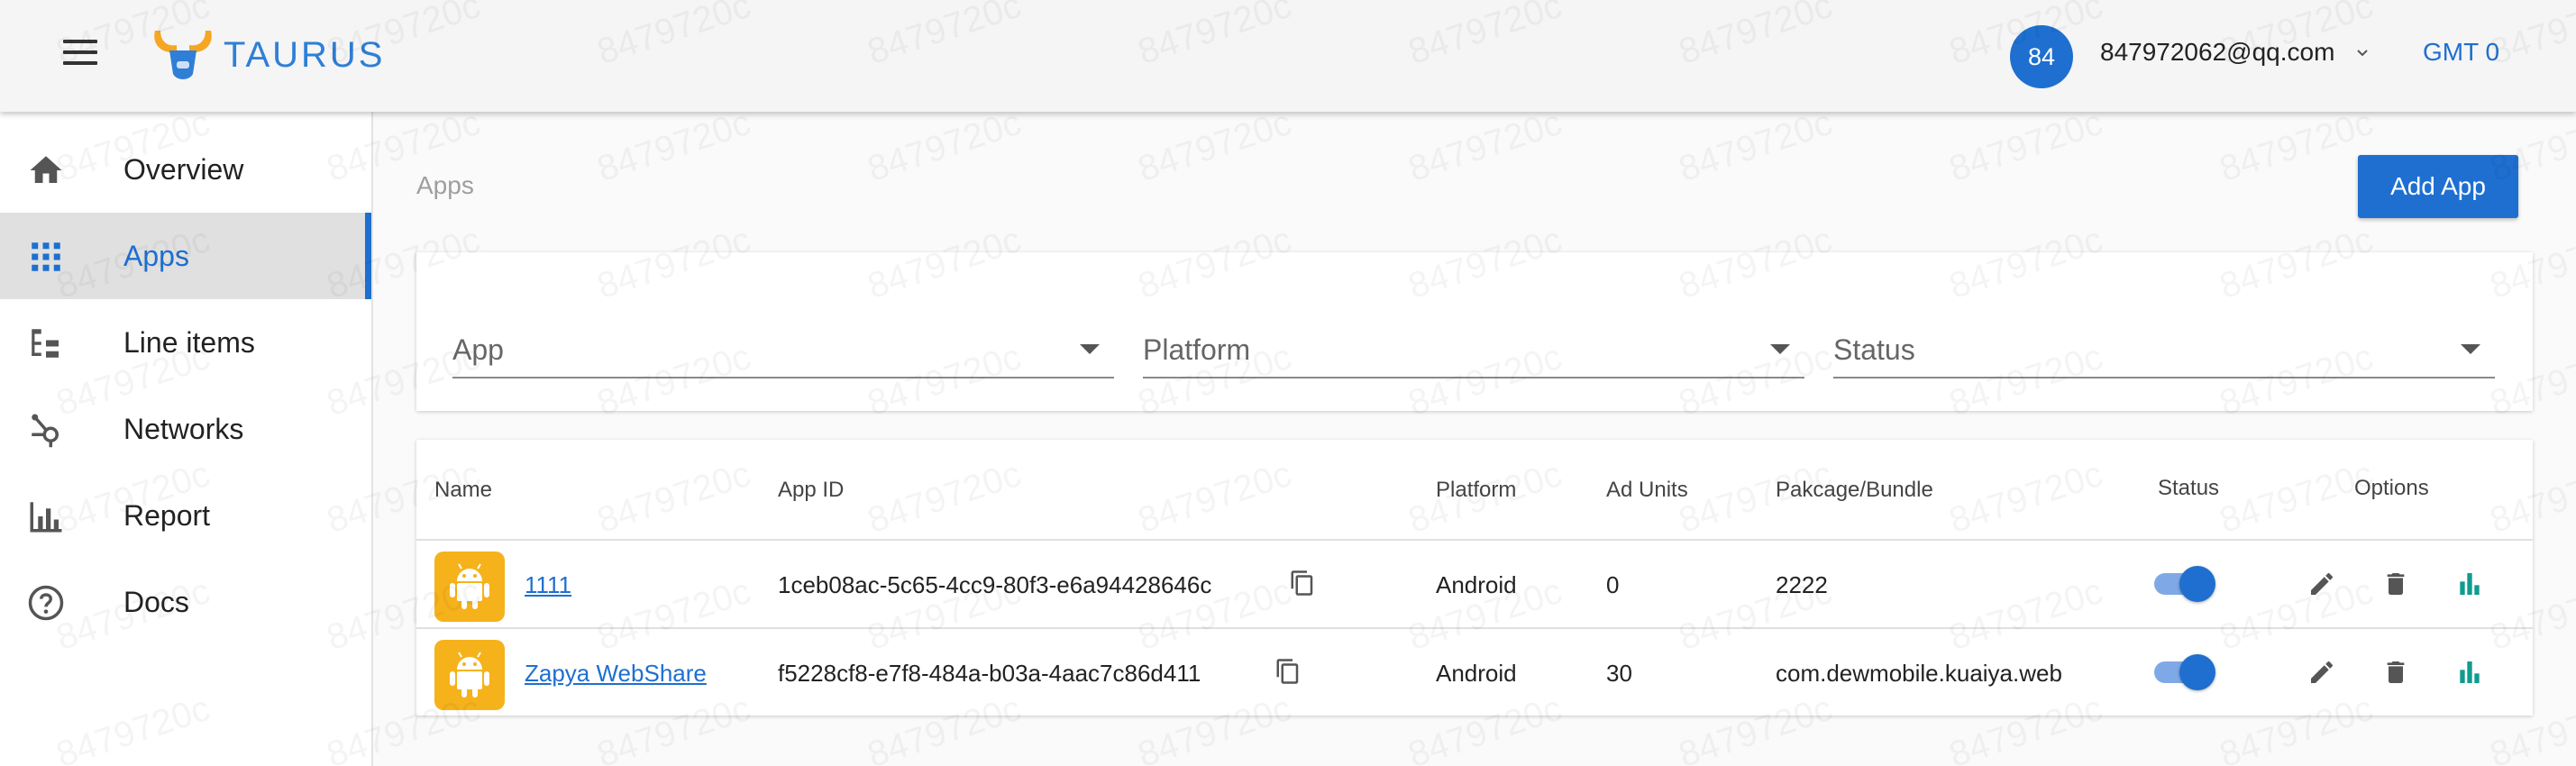 This screenshot has height=766, width=2576. Describe the element at coordinates (989, 673) in the screenshot. I see `app-id: f5228cf8-e7f8-484a-b03a-4aac7c86d411` at that location.